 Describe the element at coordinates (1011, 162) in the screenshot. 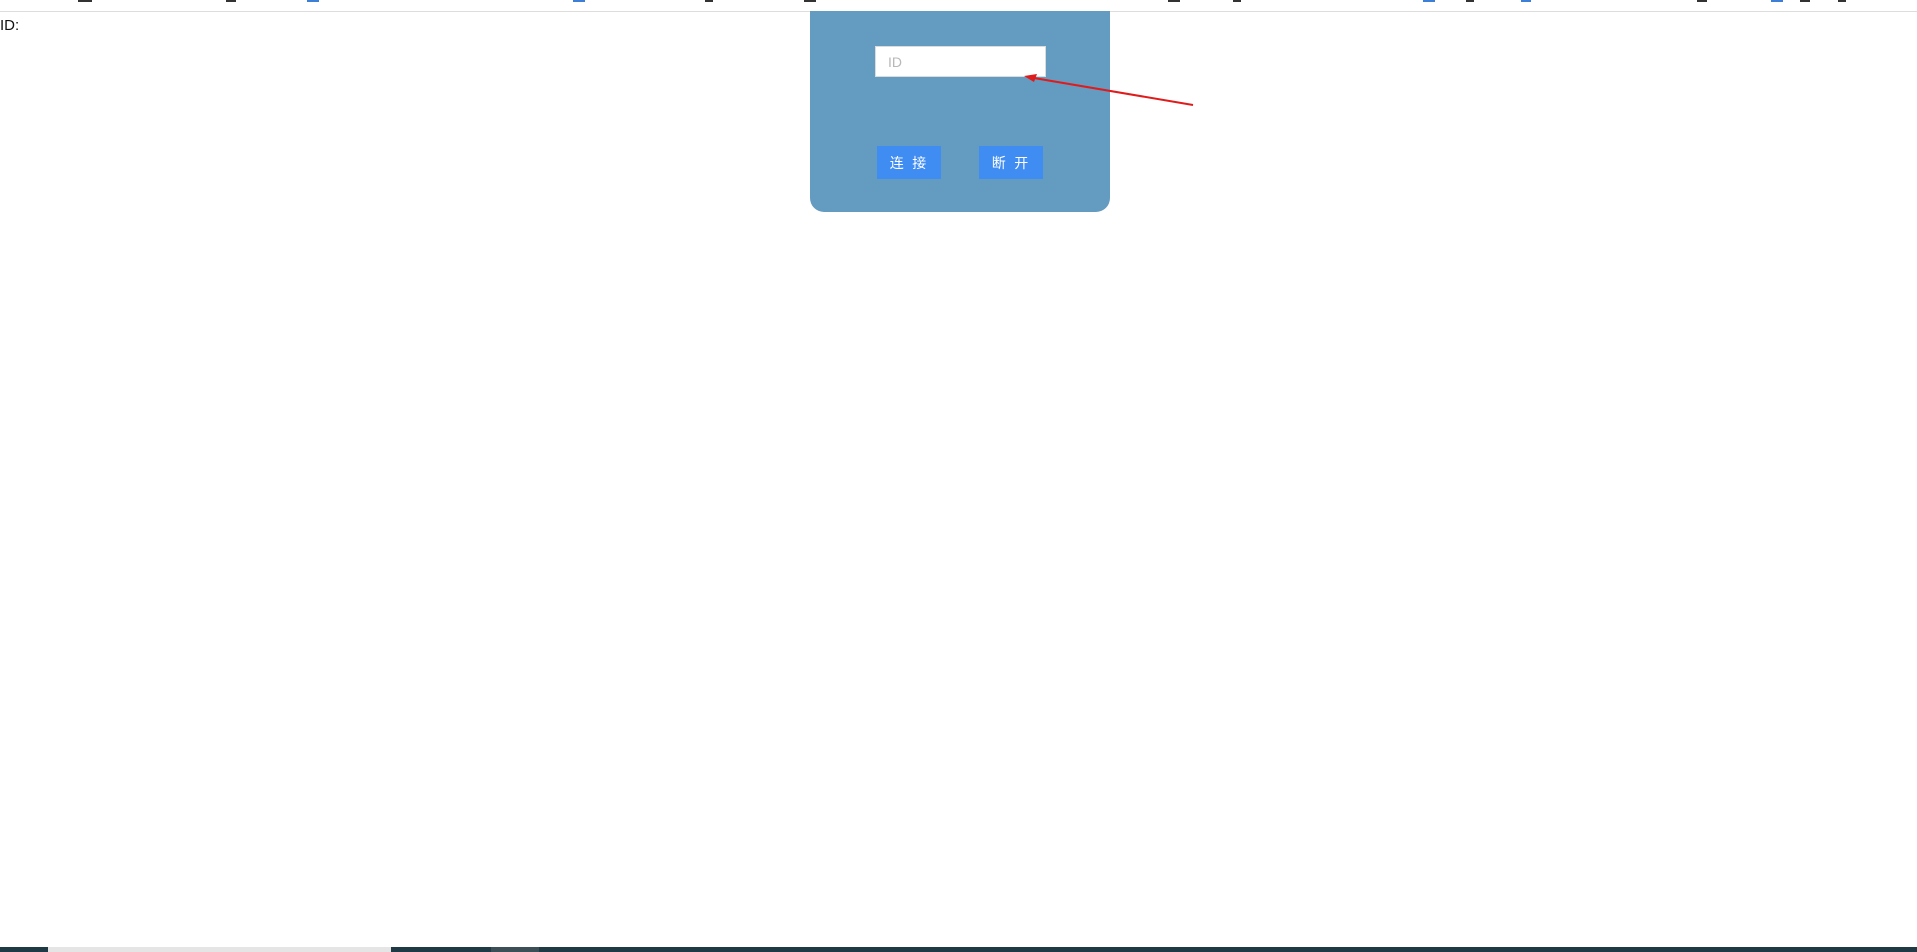

I see `disconnect-button: 断 开` at that location.